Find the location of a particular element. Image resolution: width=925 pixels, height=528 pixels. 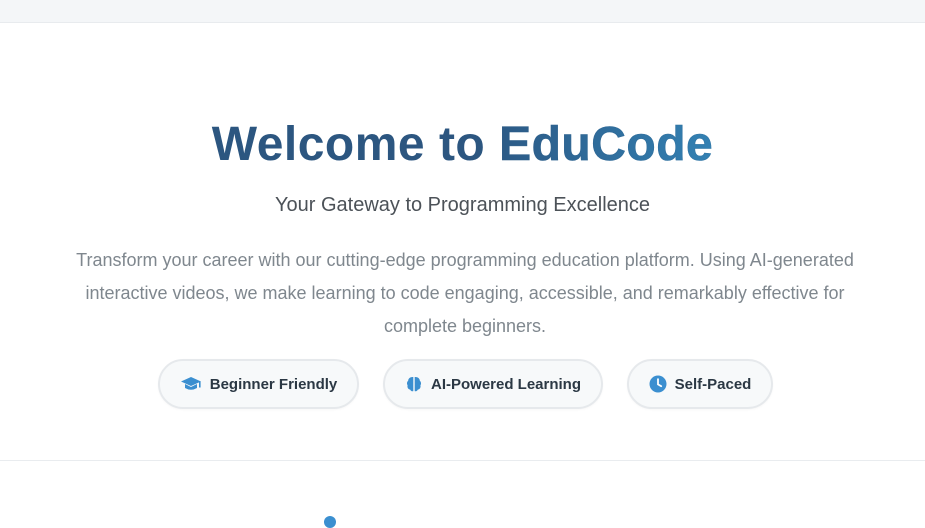

page-title-prefix: Welcome to is located at coordinates (355, 144).